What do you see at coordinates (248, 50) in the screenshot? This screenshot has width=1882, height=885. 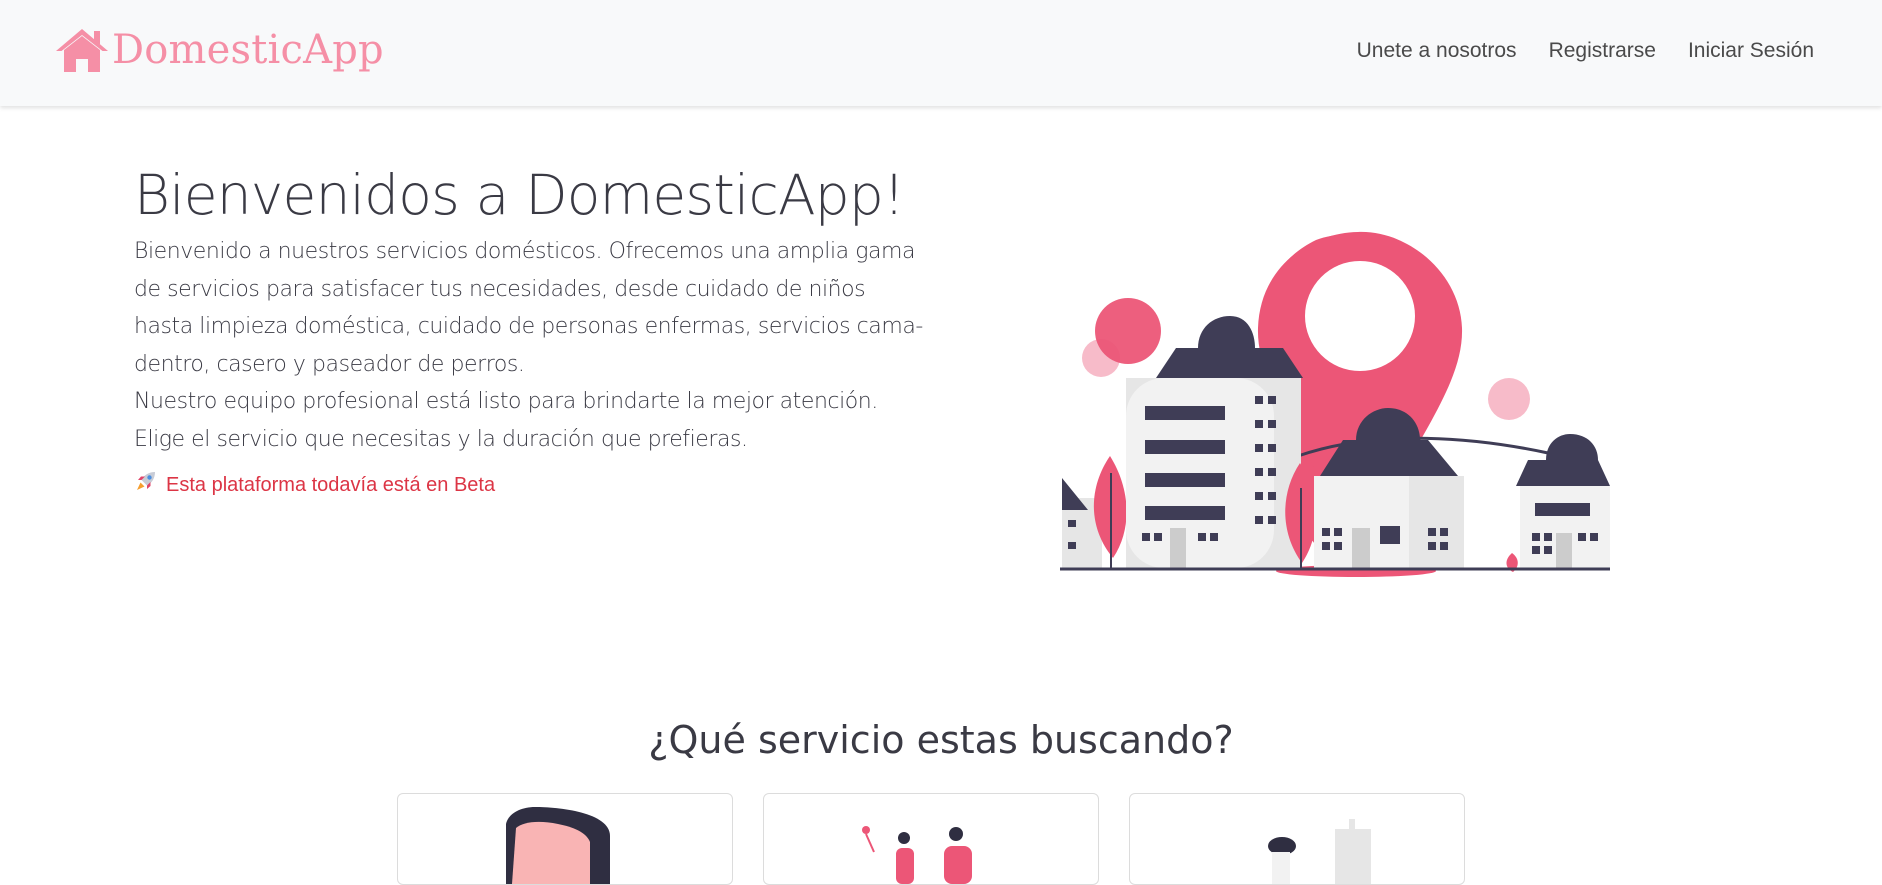 I see `brand-name: DomesticApp` at bounding box center [248, 50].